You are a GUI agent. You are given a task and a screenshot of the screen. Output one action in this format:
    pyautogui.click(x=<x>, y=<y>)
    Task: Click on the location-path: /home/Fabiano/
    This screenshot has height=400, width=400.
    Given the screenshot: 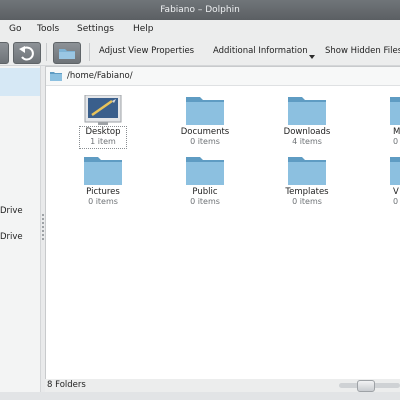 What is the action you would take?
    pyautogui.click(x=100, y=76)
    